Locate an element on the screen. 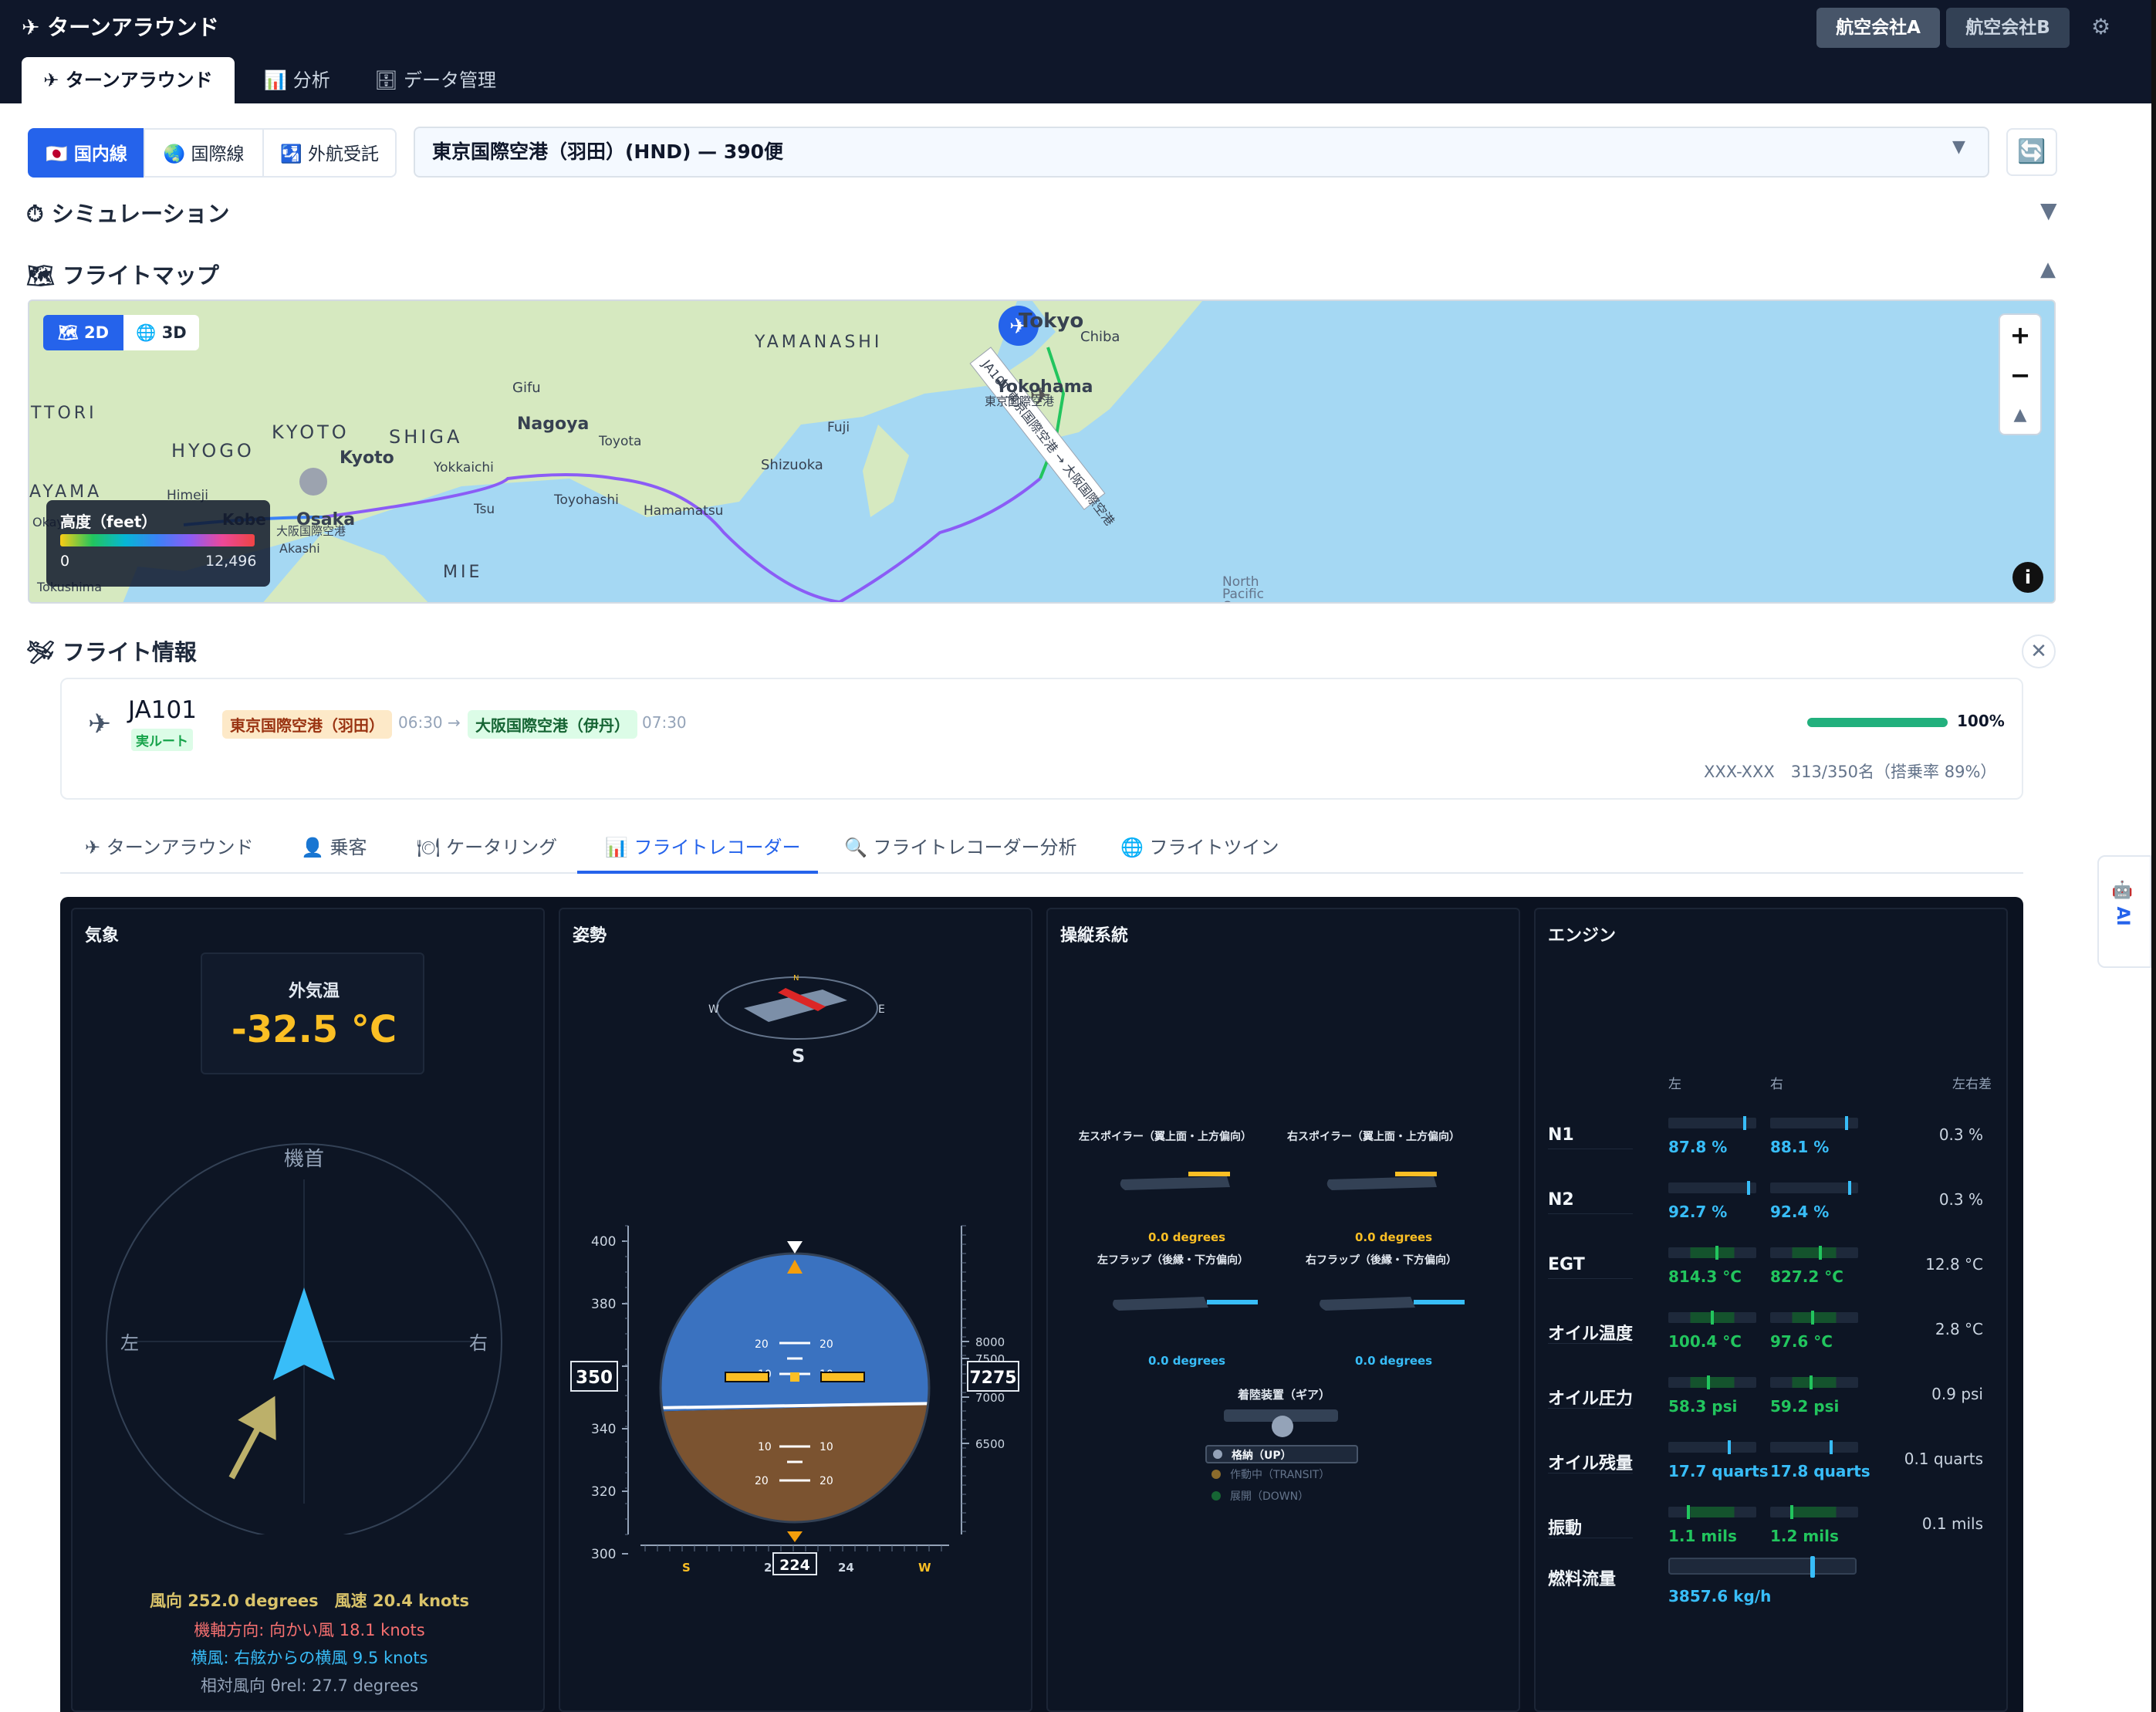 This screenshot has height=1712, width=2156. chevron-up-icon: ▲ is located at coordinates (2048, 269).